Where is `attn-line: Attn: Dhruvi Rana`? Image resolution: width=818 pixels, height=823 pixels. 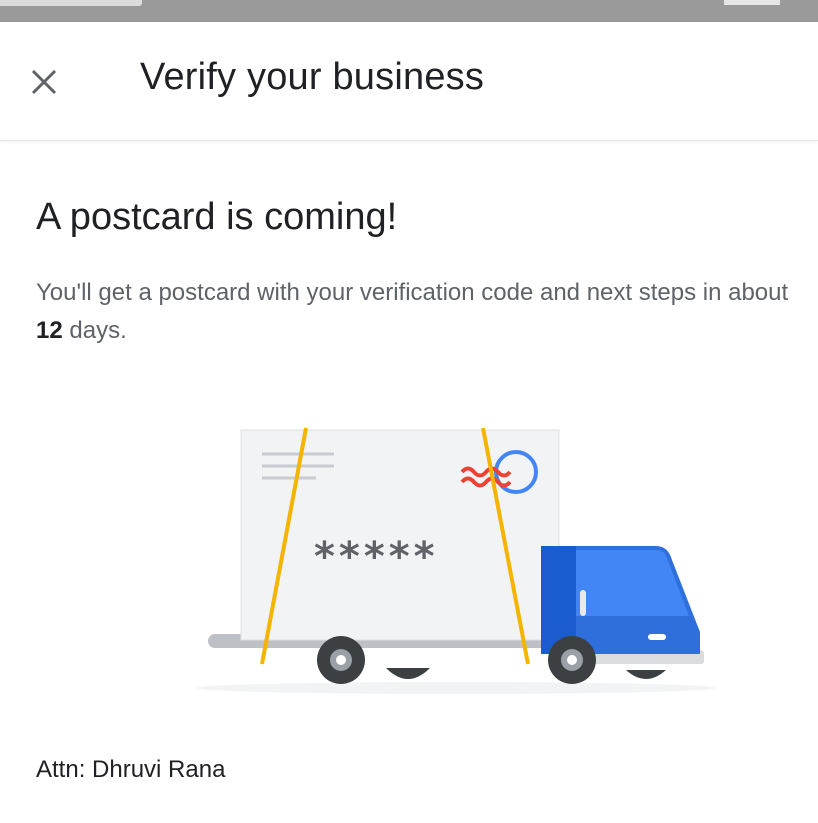
attn-line: Attn: Dhruvi Rana is located at coordinates (131, 769).